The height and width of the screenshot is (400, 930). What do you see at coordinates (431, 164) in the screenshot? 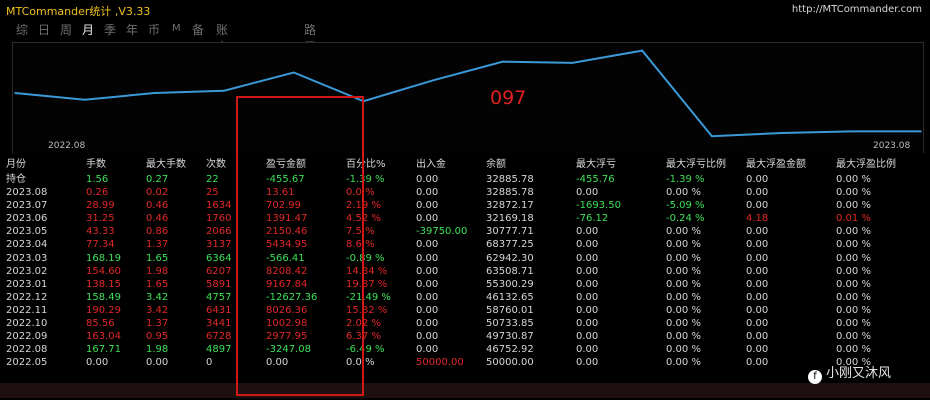
I see `cell-deposit: 出入金` at bounding box center [431, 164].